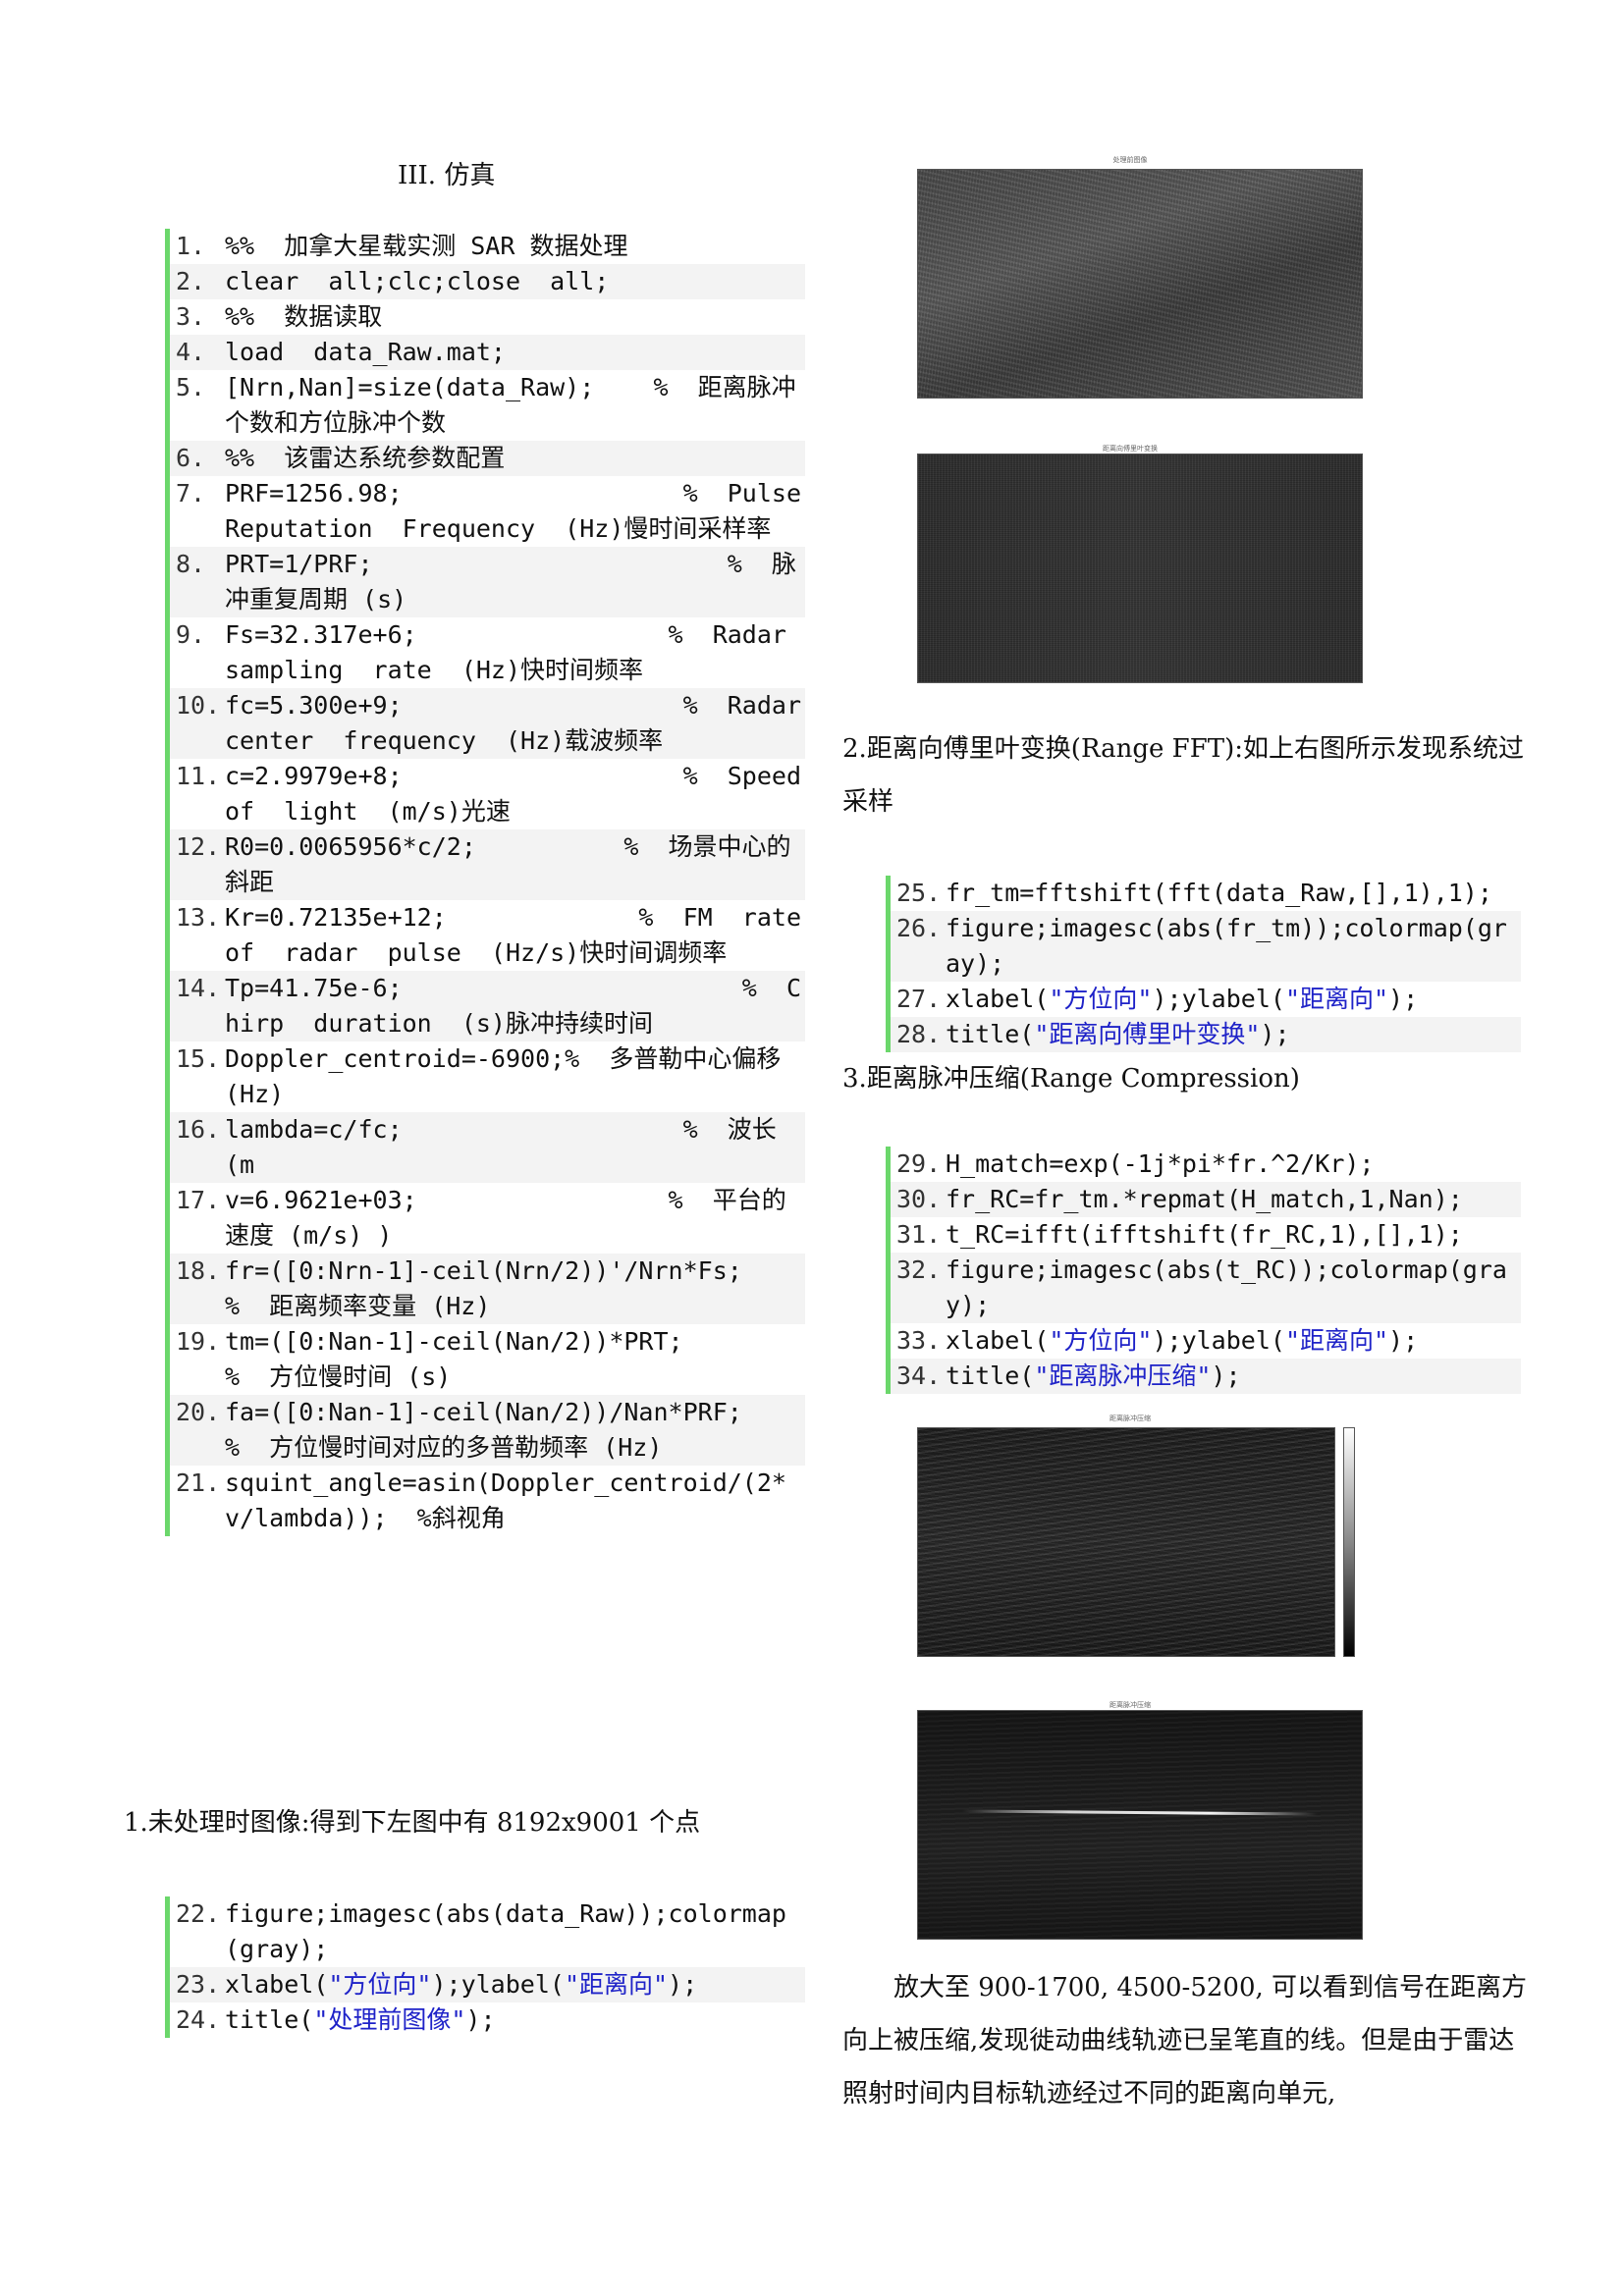 This screenshot has height=2296, width=1624. I want to click on code-text: H_match=exp(-1j*pi*fr.^2/Kr);, so click(1233, 1164).